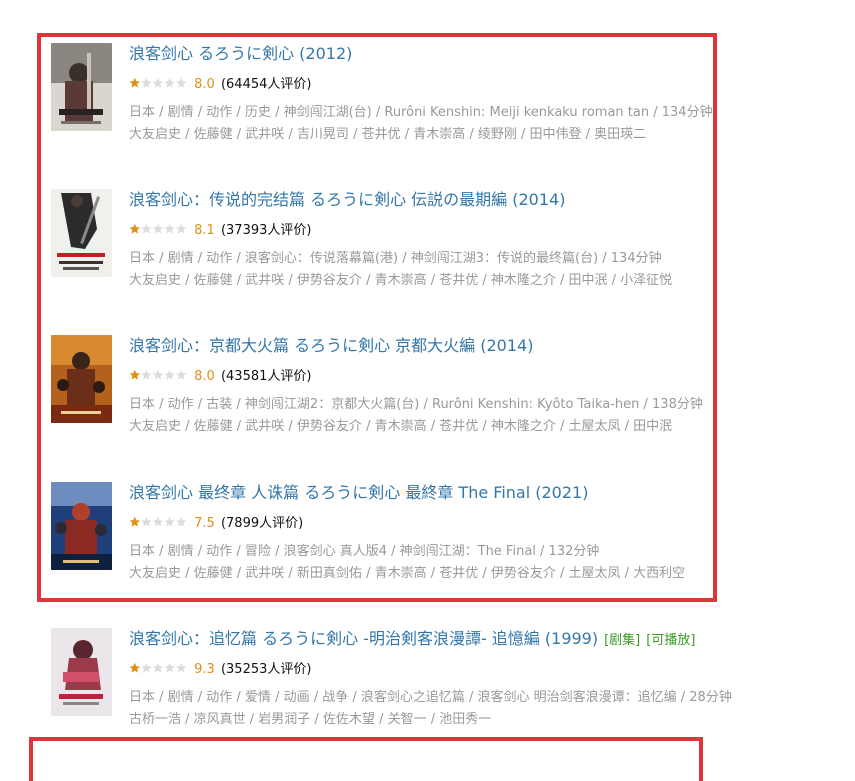 This screenshot has width=855, height=781. What do you see at coordinates (204, 523) in the screenshot?
I see `rating-score: 7.5` at bounding box center [204, 523].